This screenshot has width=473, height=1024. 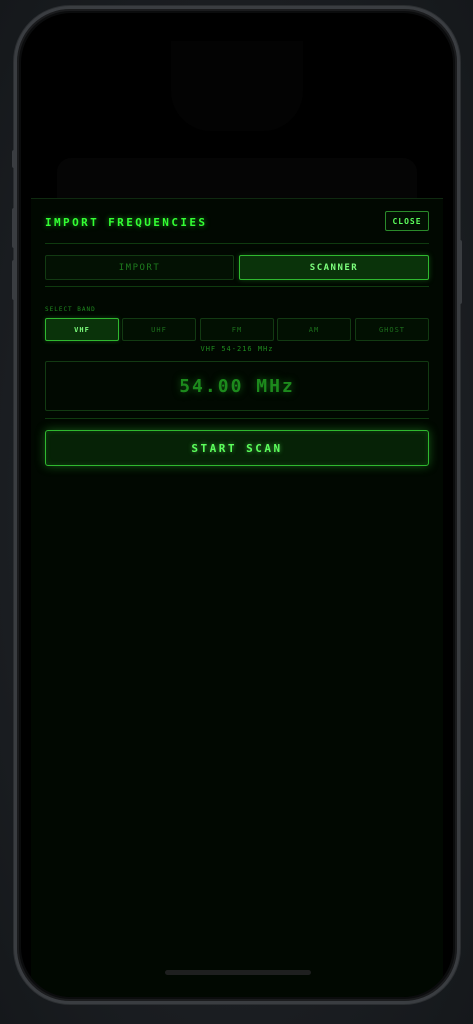 What do you see at coordinates (407, 221) in the screenshot?
I see `close-button: CLOSE` at bounding box center [407, 221].